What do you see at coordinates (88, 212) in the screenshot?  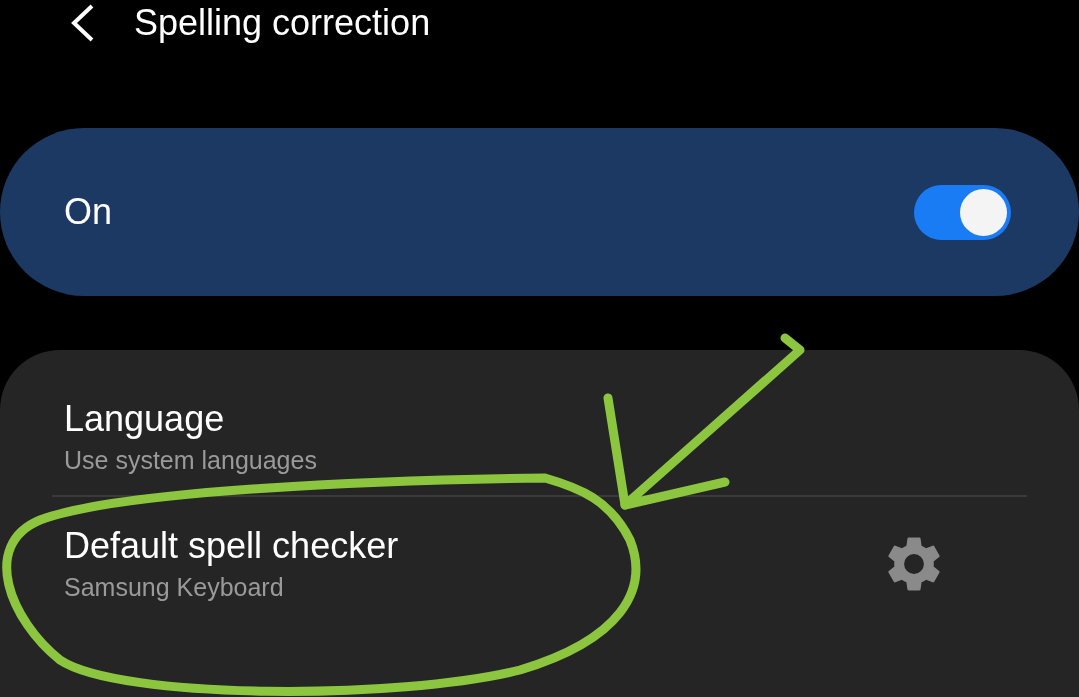 I see `switch-label: On` at bounding box center [88, 212].